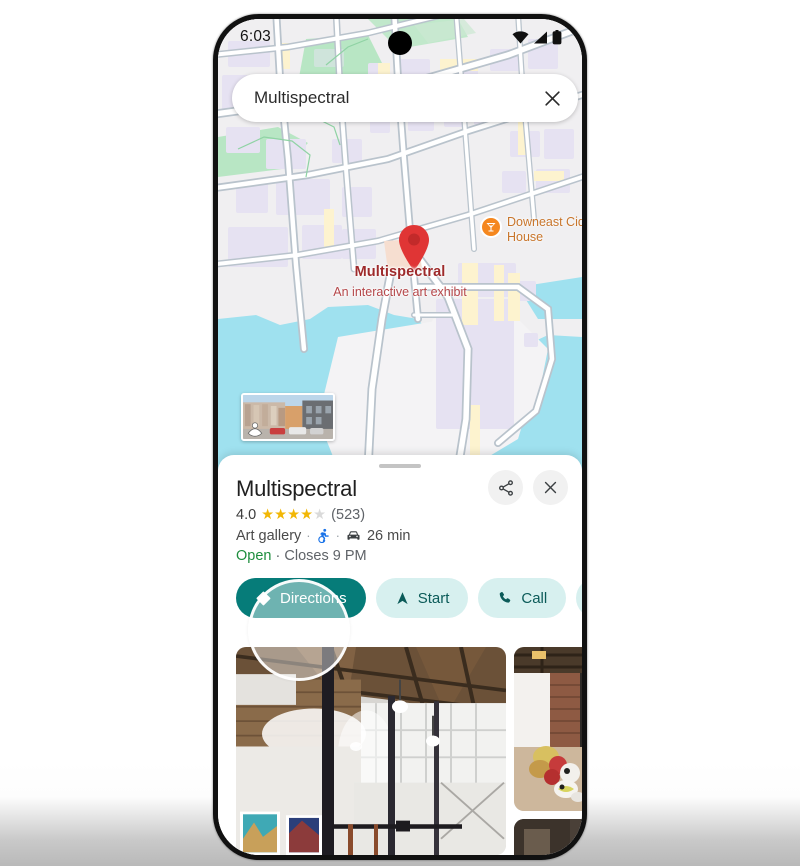  I want to click on rating-stars: ★ ★ ★ ★ ★, so click(293, 515).